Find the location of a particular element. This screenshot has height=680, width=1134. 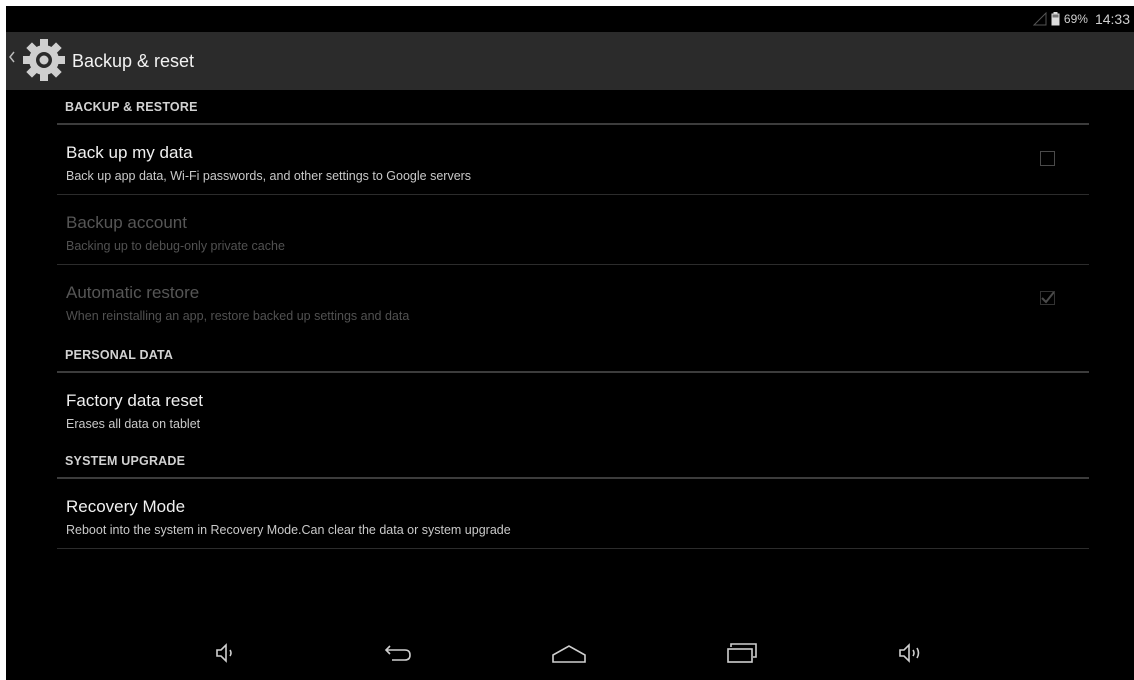

up-chevron-icon is located at coordinates (12, 59).